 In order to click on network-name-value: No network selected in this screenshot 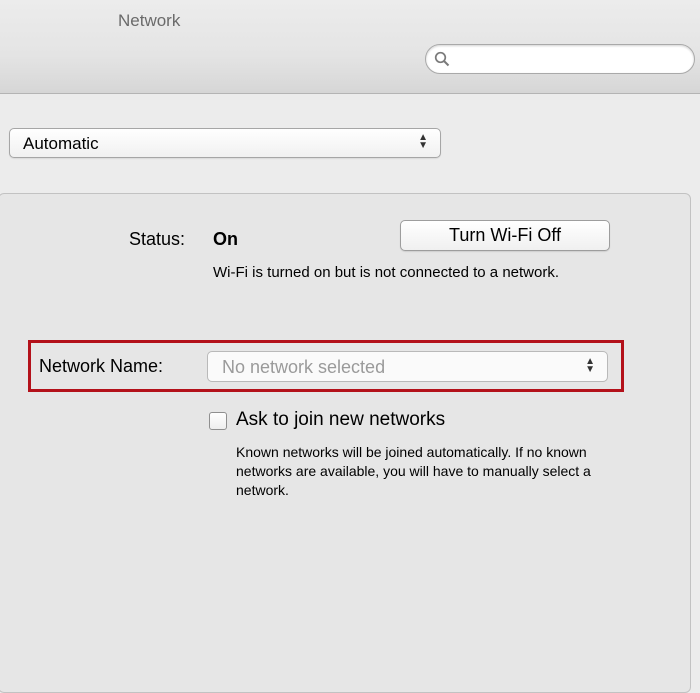, I will do `click(304, 367)`.